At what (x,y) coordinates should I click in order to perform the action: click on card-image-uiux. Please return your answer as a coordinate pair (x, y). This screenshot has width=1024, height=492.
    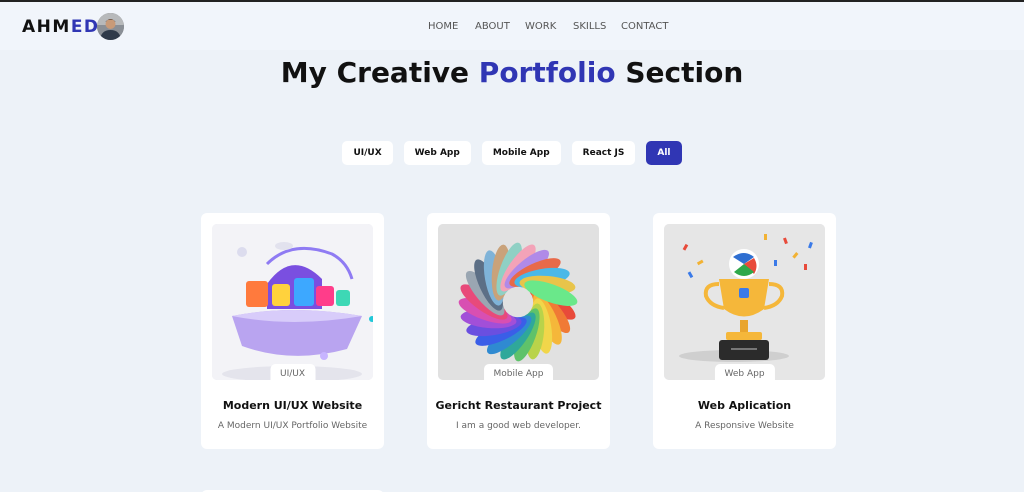
    Looking at the image, I should click on (292, 302).